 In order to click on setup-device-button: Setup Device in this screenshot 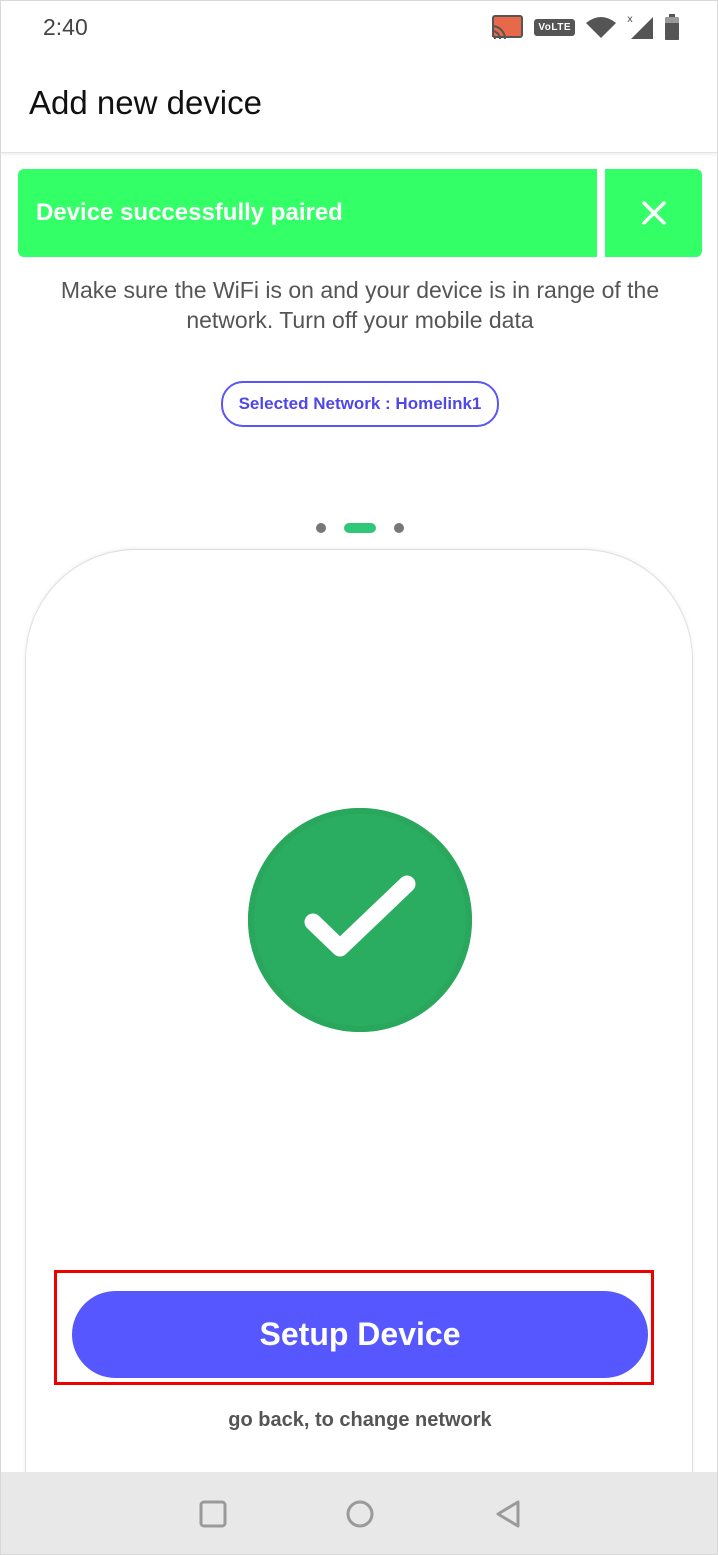, I will do `click(360, 1334)`.